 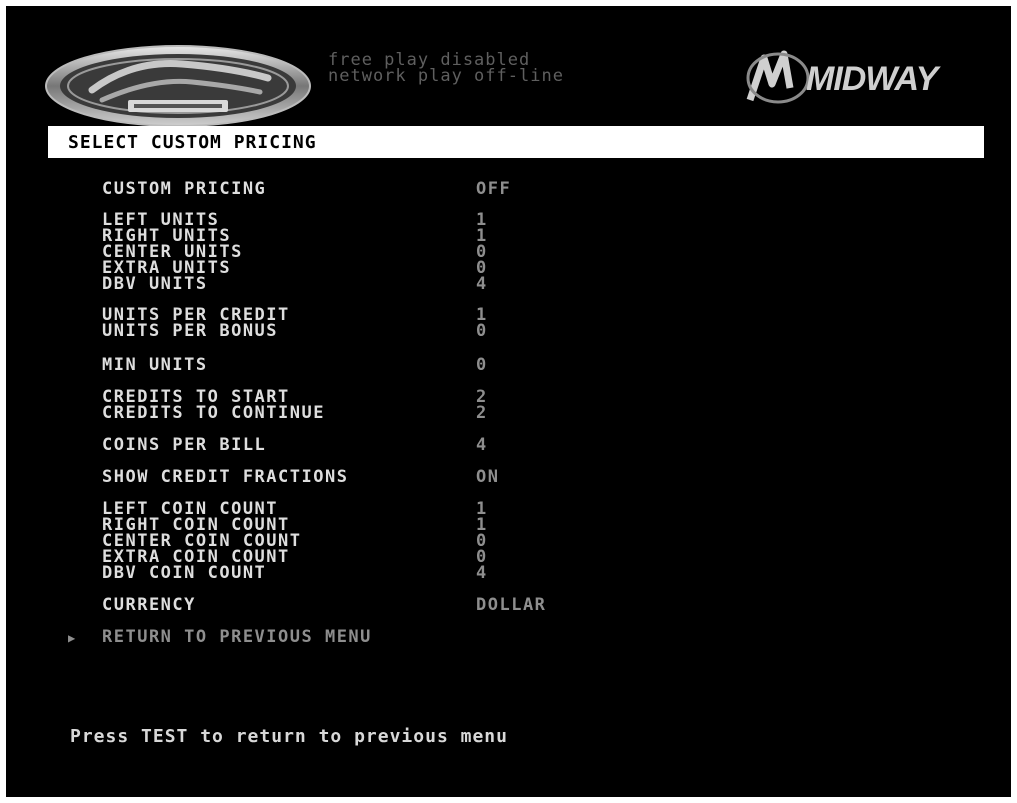 What do you see at coordinates (155, 365) in the screenshot?
I see `min-units-label: MIN UNITS` at bounding box center [155, 365].